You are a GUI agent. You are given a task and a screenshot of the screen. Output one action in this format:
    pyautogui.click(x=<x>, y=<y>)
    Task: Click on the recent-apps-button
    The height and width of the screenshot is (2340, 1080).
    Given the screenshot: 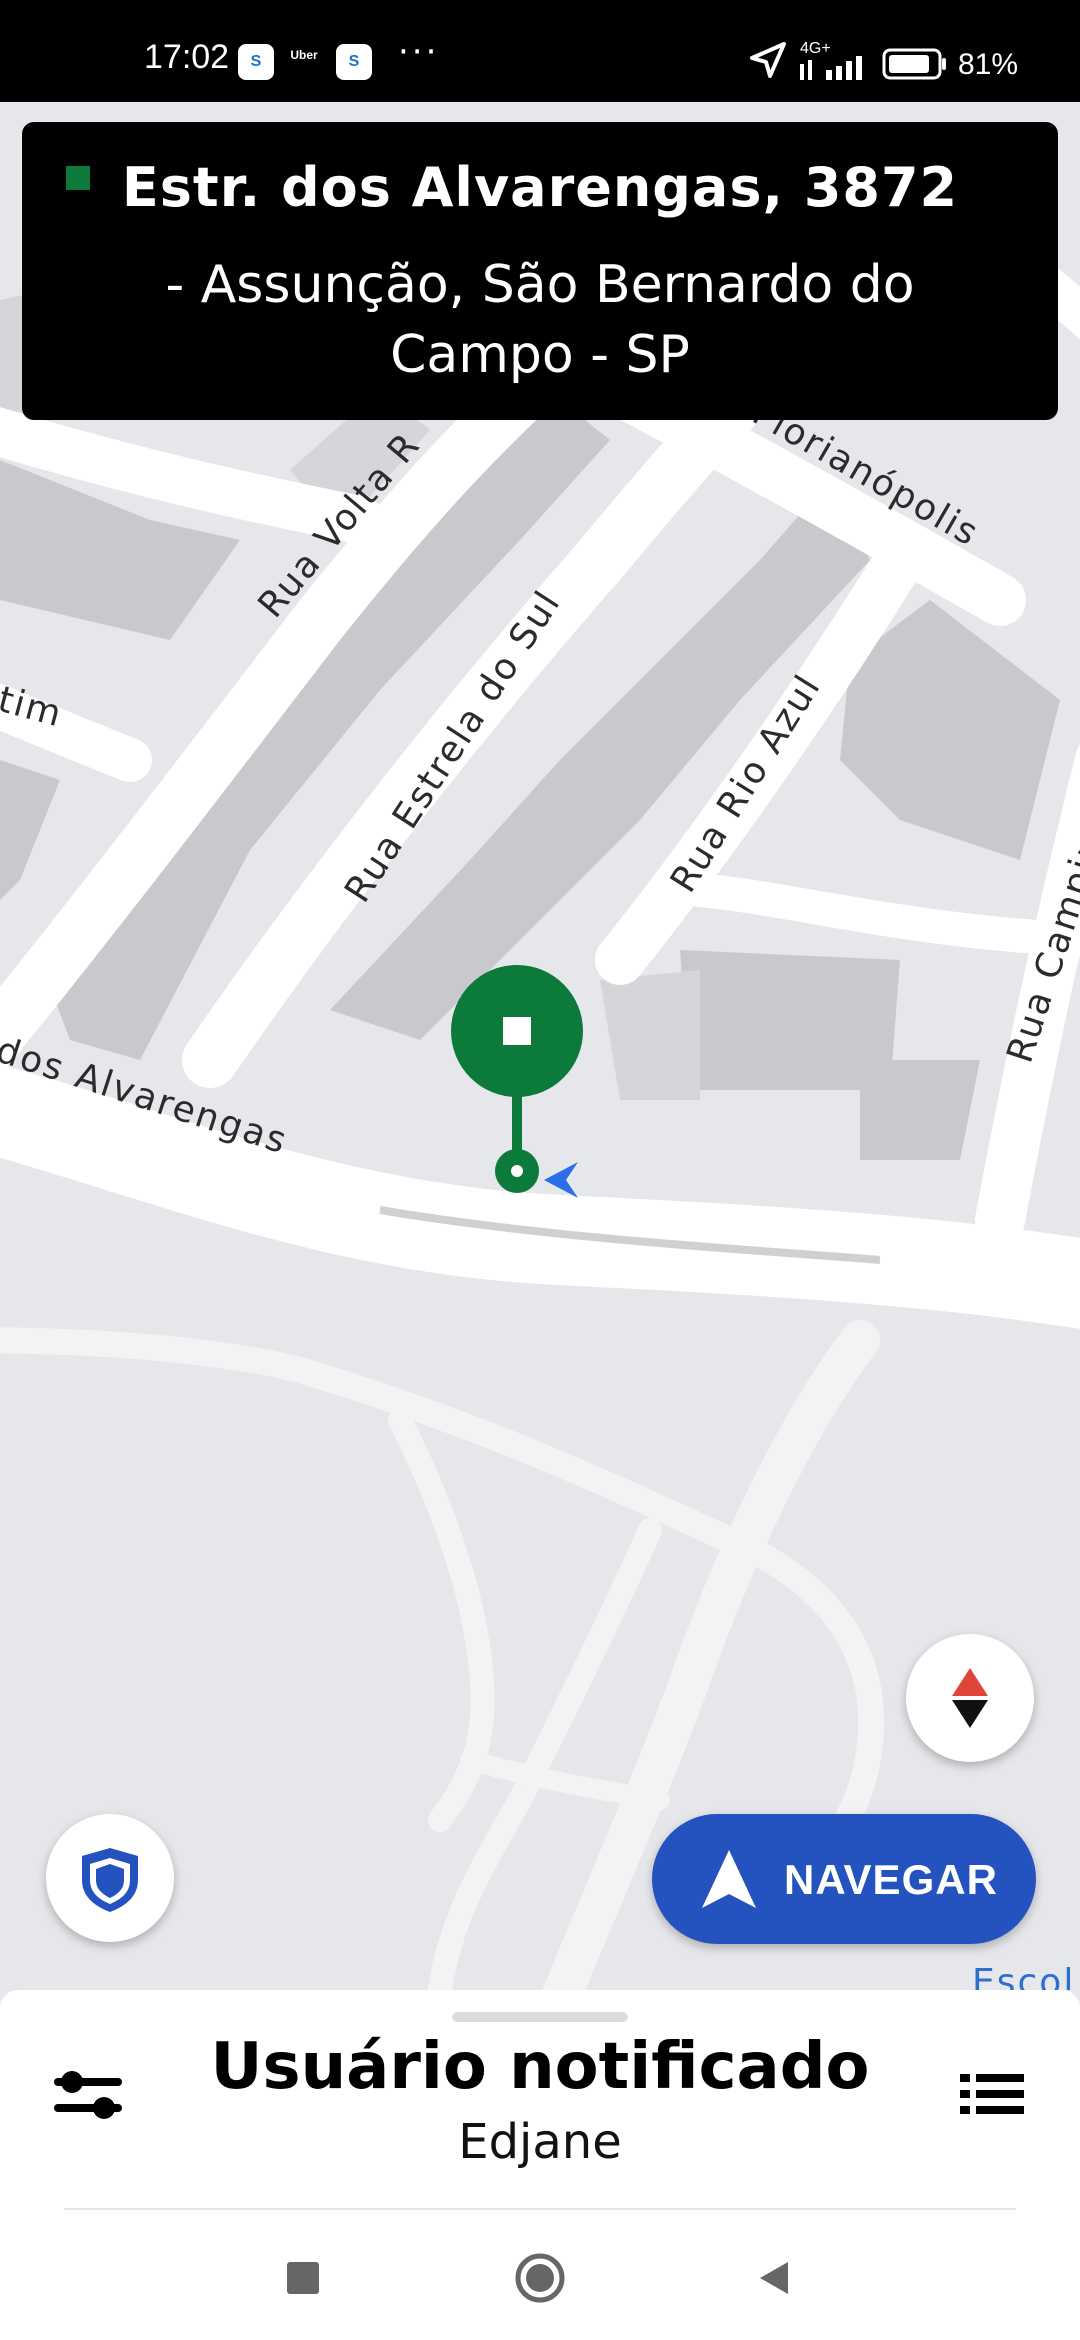 What is the action you would take?
    pyautogui.click(x=303, y=2278)
    